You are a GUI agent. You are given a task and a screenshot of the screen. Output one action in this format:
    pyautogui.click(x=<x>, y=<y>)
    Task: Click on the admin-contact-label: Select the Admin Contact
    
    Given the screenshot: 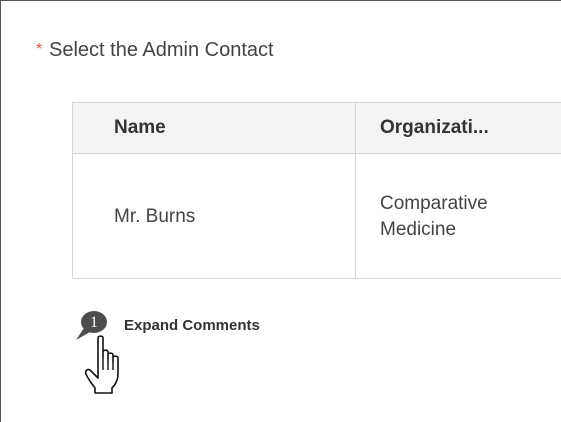 What is the action you would take?
    pyautogui.click(x=161, y=49)
    